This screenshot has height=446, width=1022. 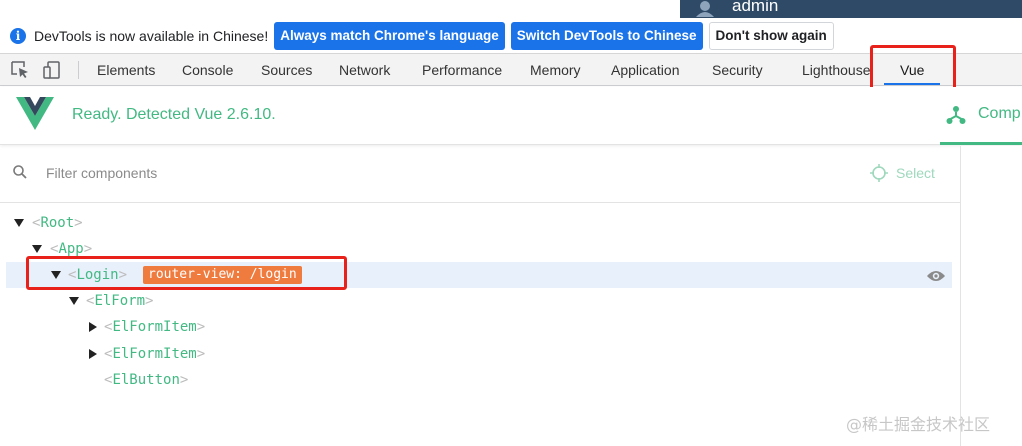 What do you see at coordinates (936, 275) in the screenshot?
I see `eye-icon` at bounding box center [936, 275].